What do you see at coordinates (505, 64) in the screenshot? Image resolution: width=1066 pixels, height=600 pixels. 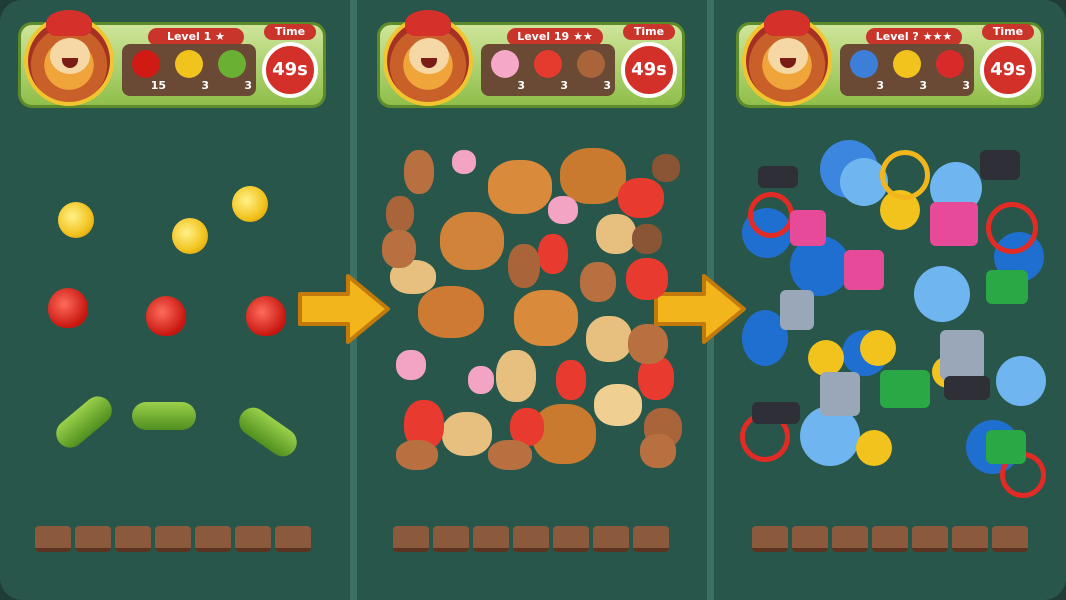 I see `ice-cream-icon` at bounding box center [505, 64].